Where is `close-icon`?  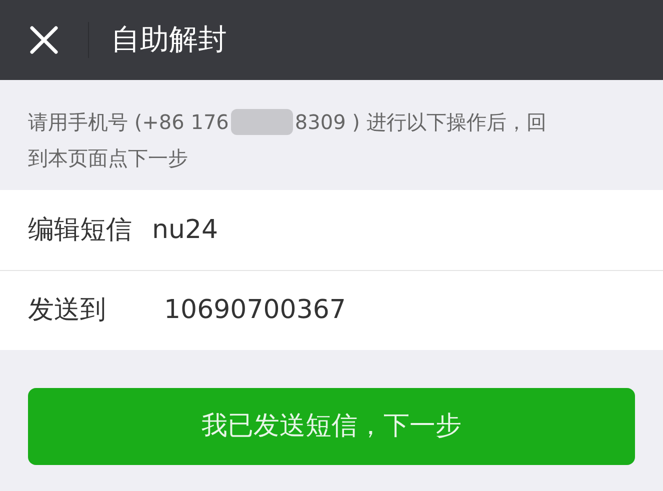
close-icon is located at coordinates (44, 40).